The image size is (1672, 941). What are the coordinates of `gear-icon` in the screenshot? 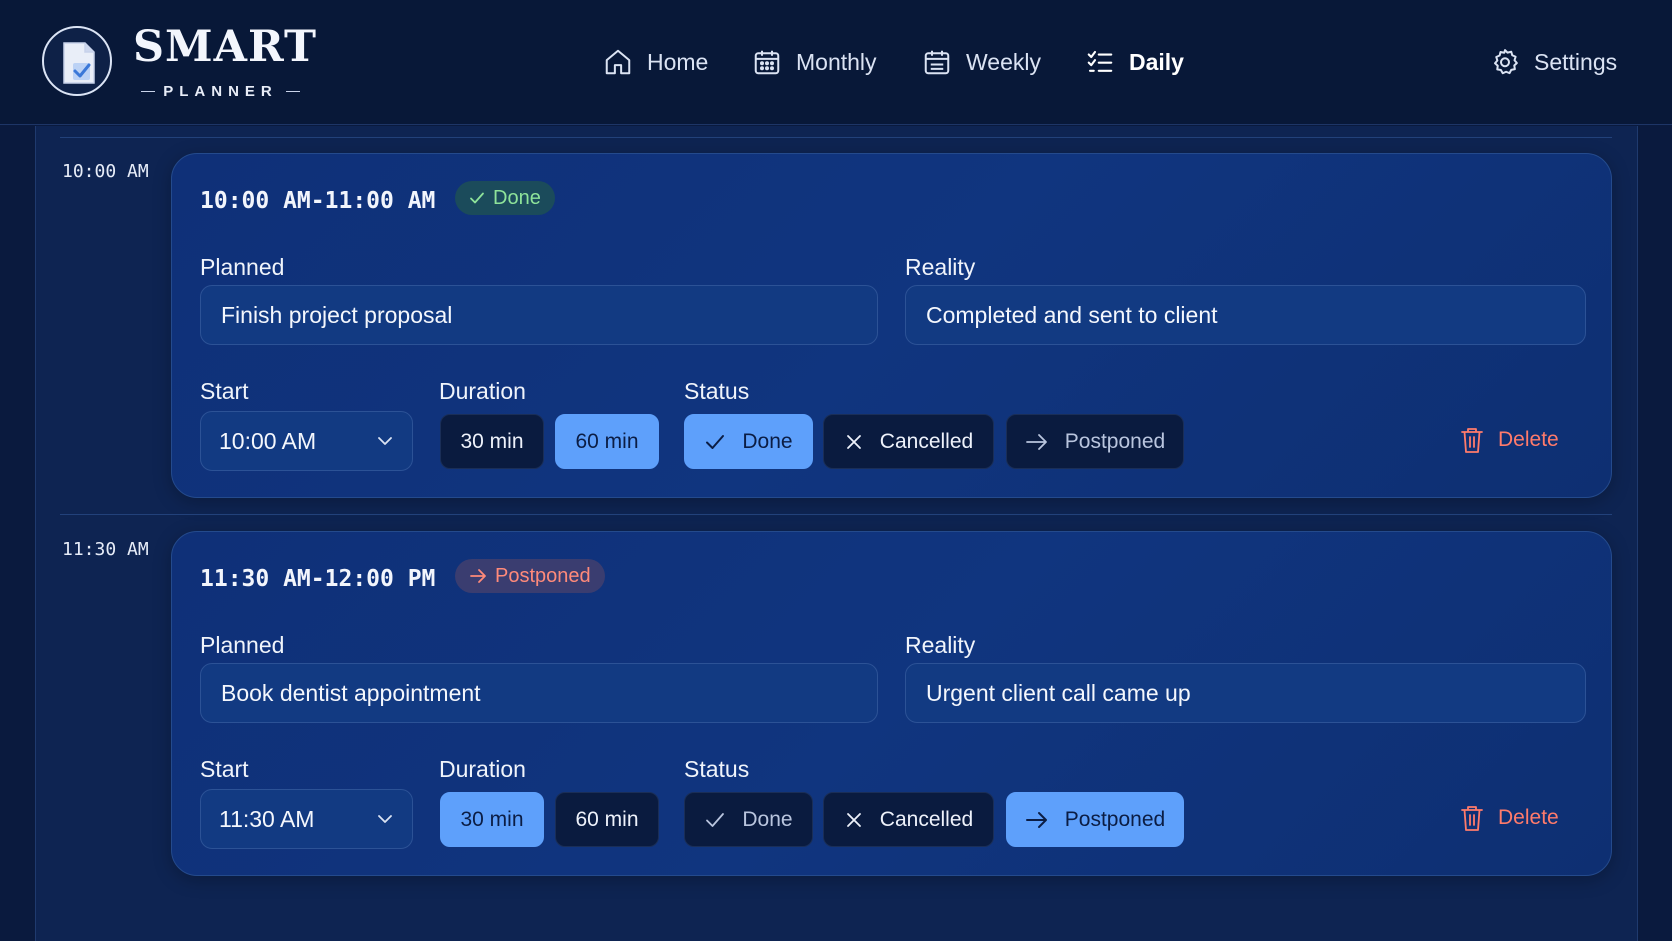 It's located at (1506, 62).